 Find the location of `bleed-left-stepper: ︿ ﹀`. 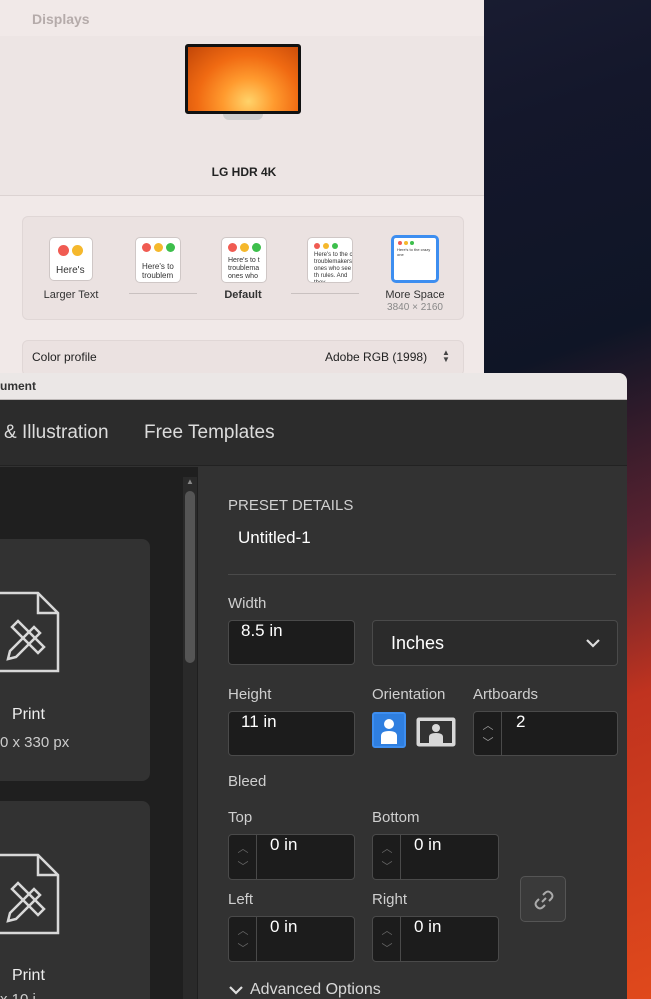

bleed-left-stepper: ︿ ﹀ is located at coordinates (243, 939).